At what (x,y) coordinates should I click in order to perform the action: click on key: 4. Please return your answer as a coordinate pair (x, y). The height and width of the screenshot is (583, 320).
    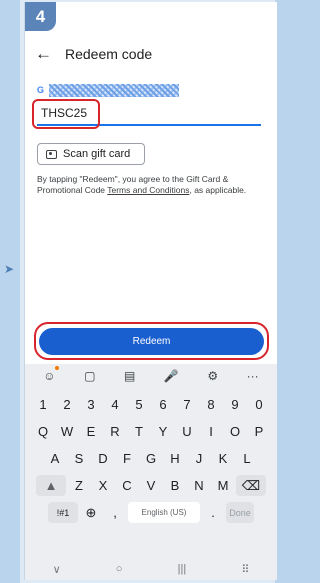
    Looking at the image, I should click on (115, 404).